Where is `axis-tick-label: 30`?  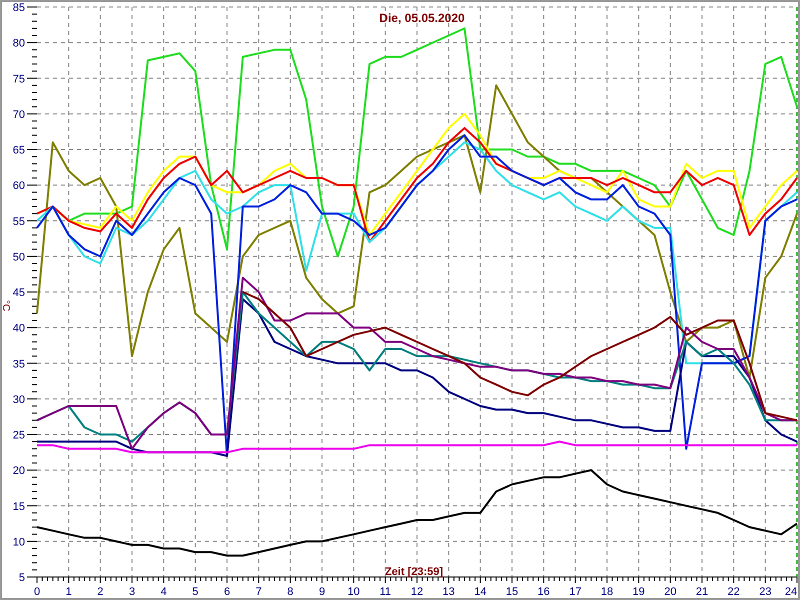
axis-tick-label: 30 is located at coordinates (18, 400).